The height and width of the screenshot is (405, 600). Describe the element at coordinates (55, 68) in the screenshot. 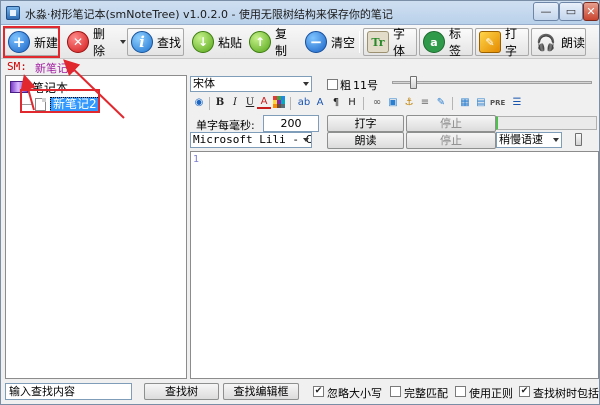

I see `current-note-path: 新笔记2` at that location.